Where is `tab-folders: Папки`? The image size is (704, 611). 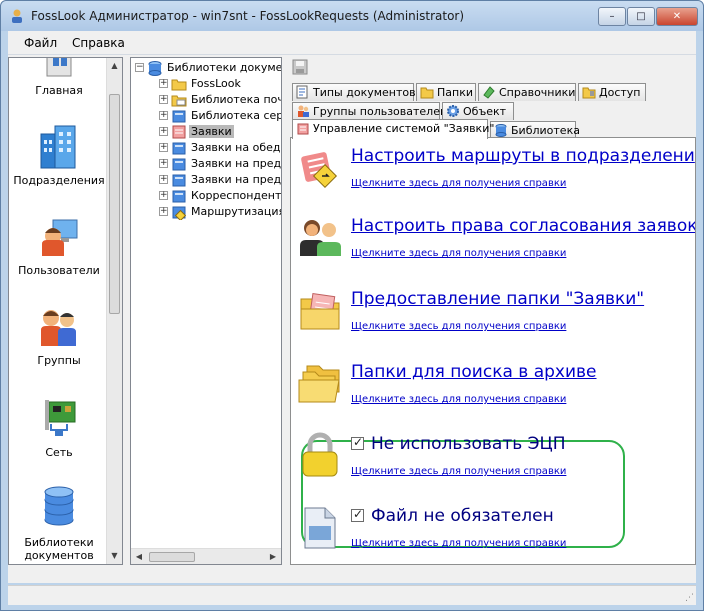 tab-folders: Папки is located at coordinates (446, 92).